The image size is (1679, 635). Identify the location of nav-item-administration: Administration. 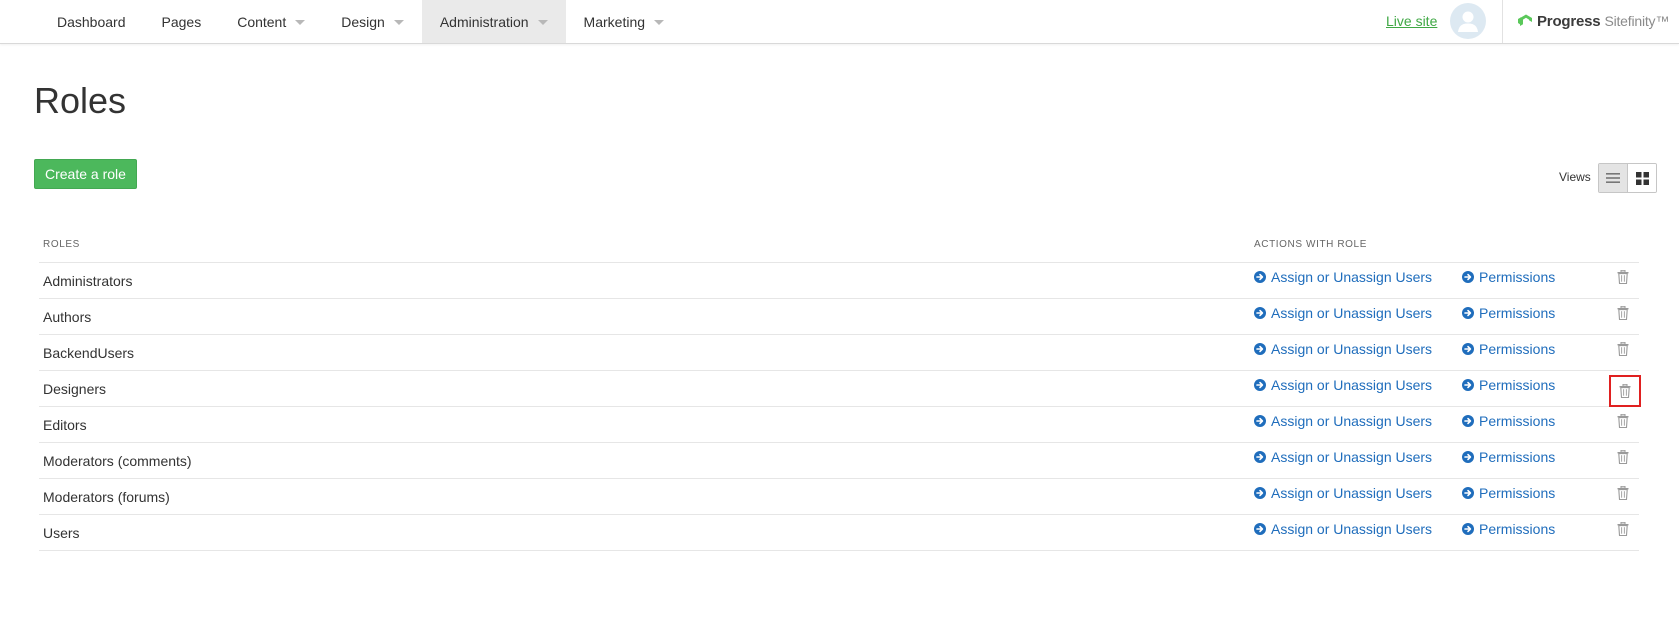
(493, 21).